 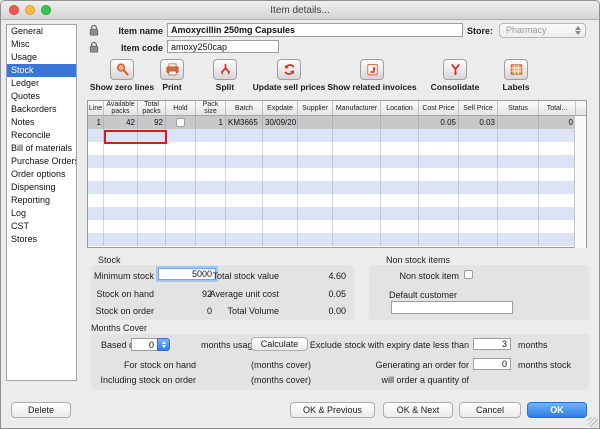 What do you see at coordinates (492, 344) in the screenshot?
I see `exclude-months-input` at bounding box center [492, 344].